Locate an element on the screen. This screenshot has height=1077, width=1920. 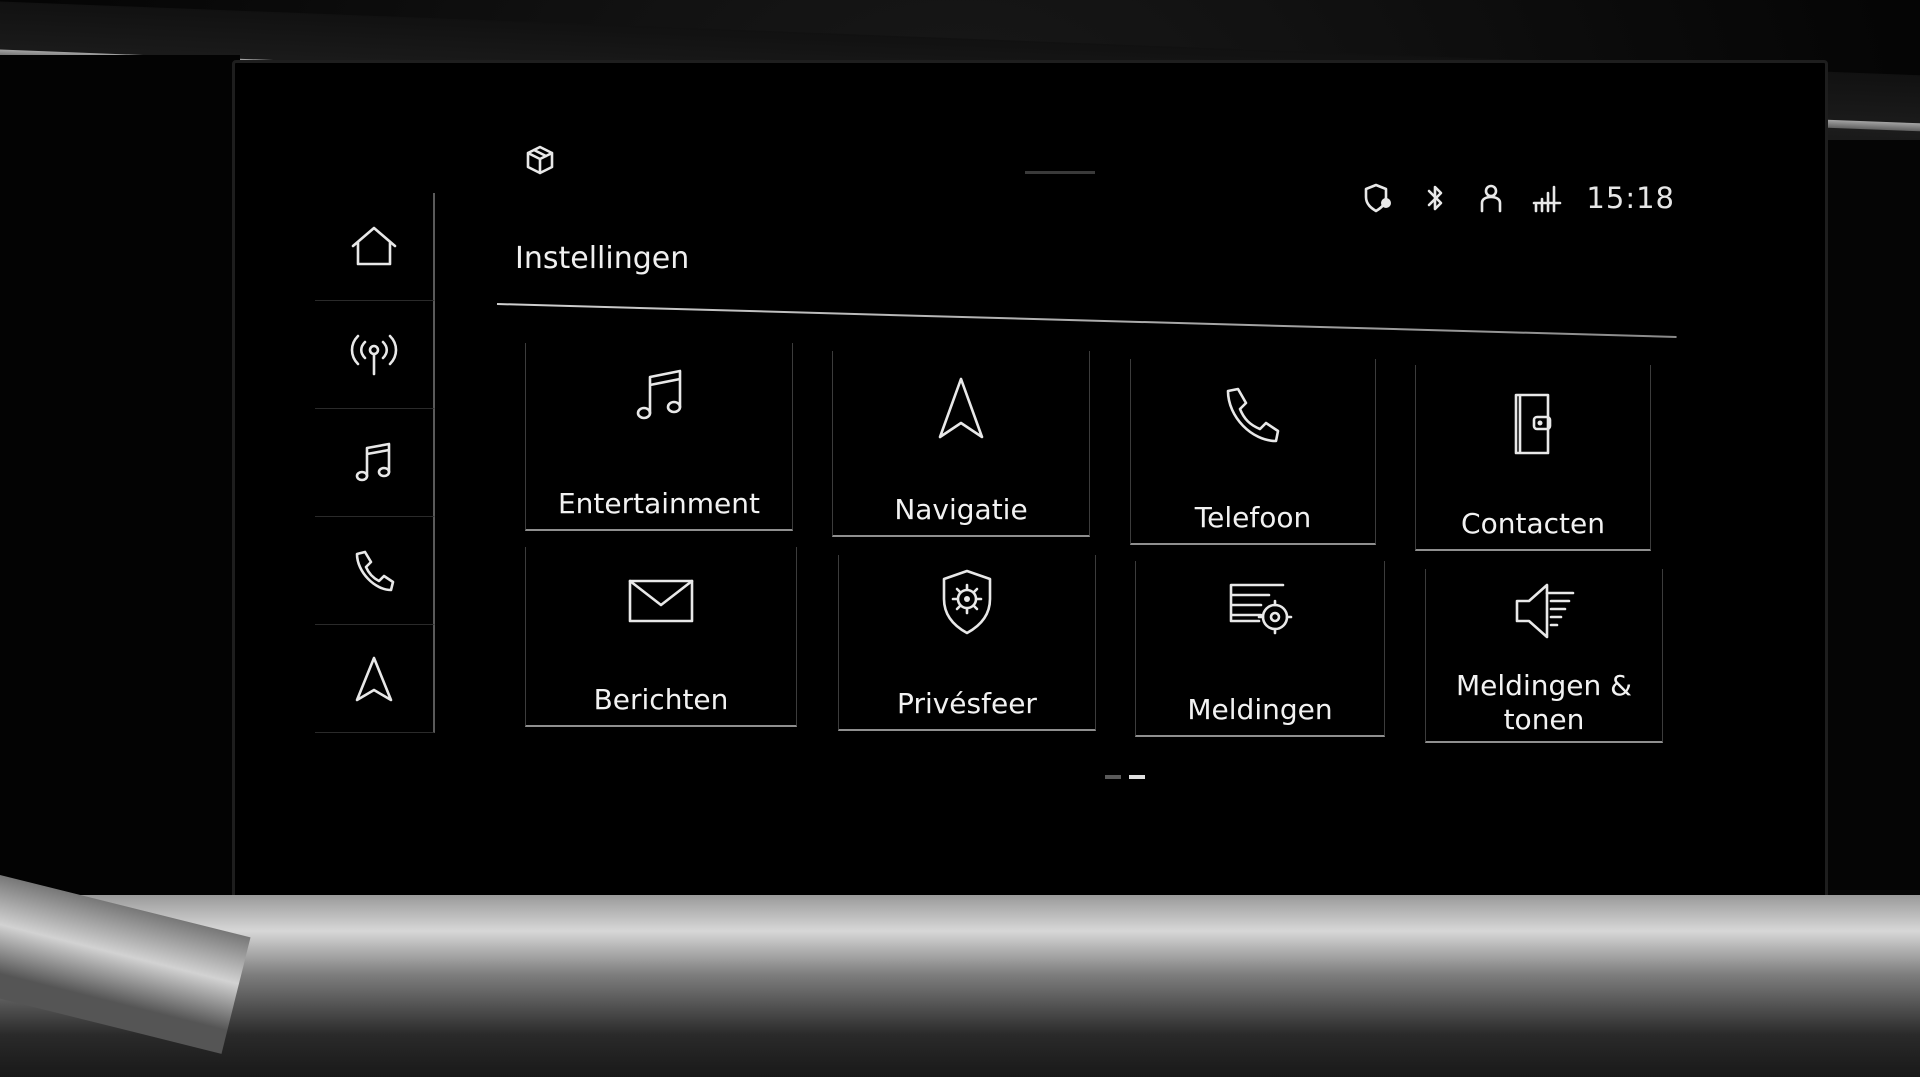
lte-signal-icon is located at coordinates (1547, 199).